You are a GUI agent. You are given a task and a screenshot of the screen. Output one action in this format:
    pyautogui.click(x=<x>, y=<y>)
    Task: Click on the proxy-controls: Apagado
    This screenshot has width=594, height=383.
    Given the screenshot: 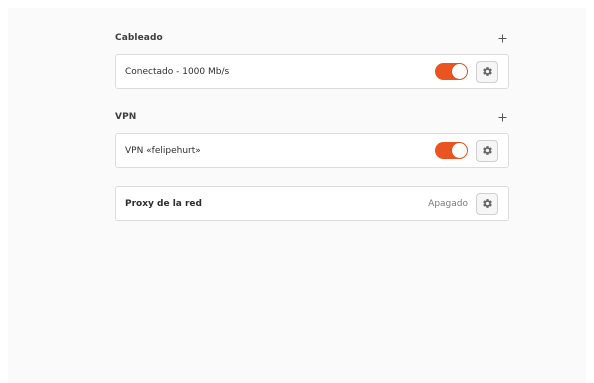 What is the action you would take?
    pyautogui.click(x=463, y=203)
    